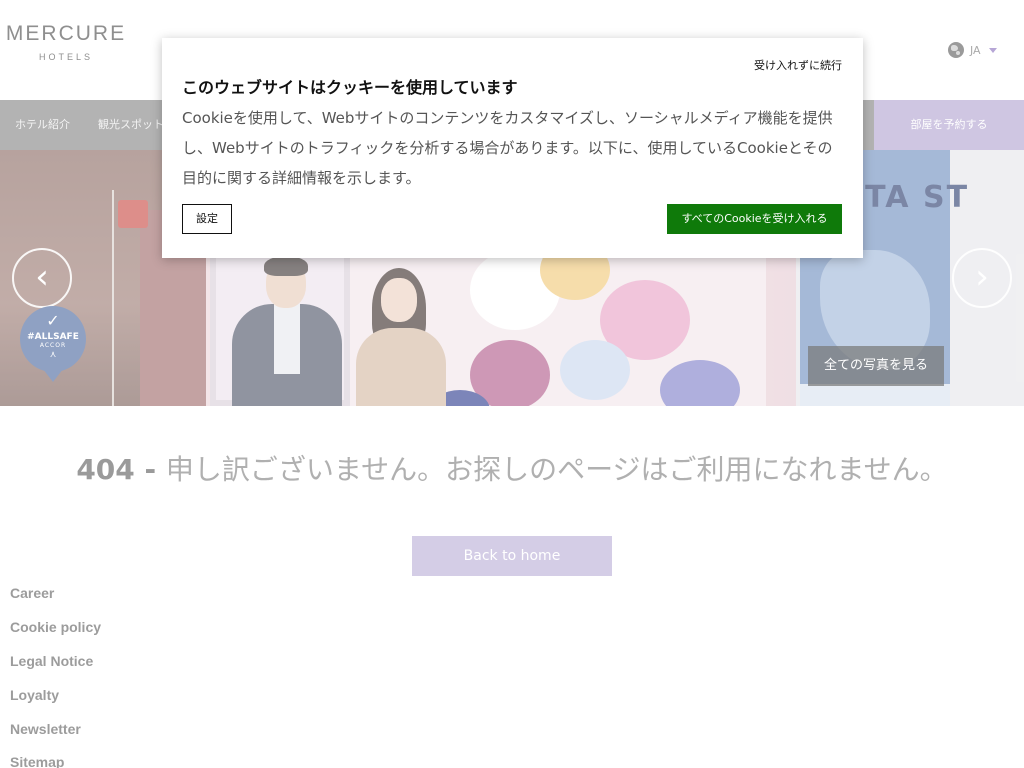 The height and width of the screenshot is (768, 1024). What do you see at coordinates (949, 125) in the screenshot?
I see `book-room-button: 部屋を予約する` at bounding box center [949, 125].